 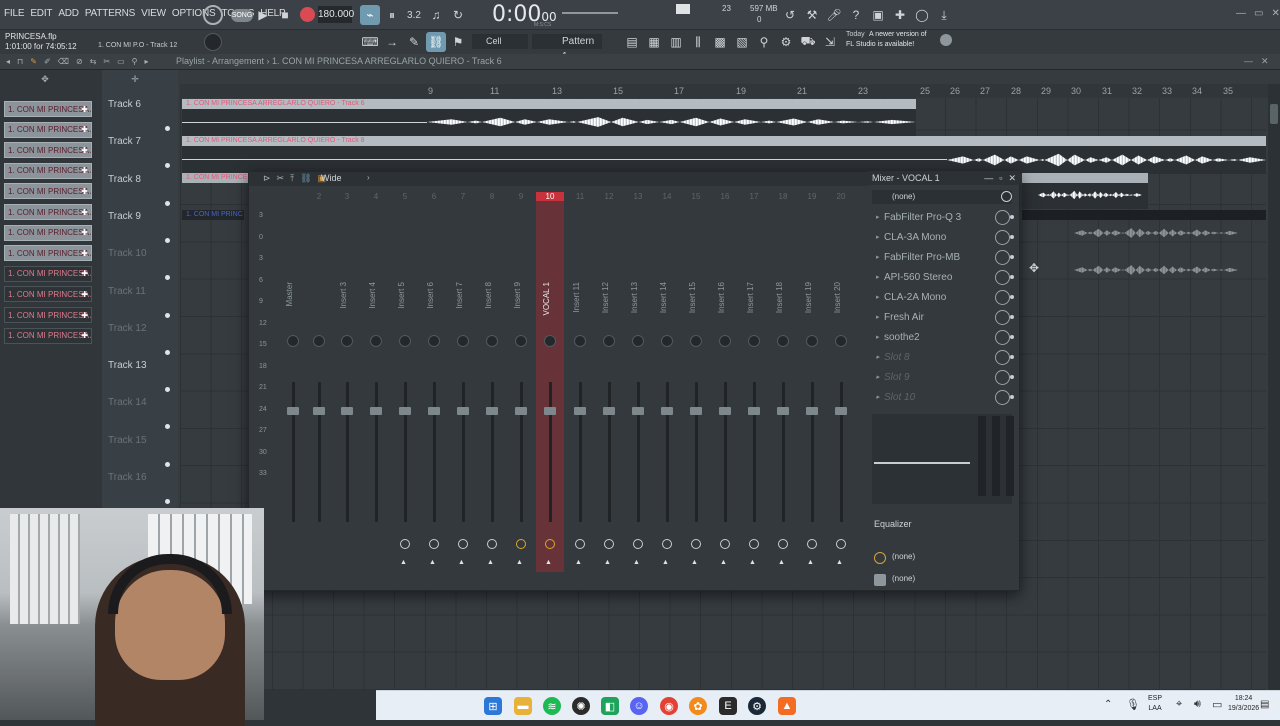 I want to click on clip-track8: 1. CON MI PRINCESA, so click(x=215, y=178).